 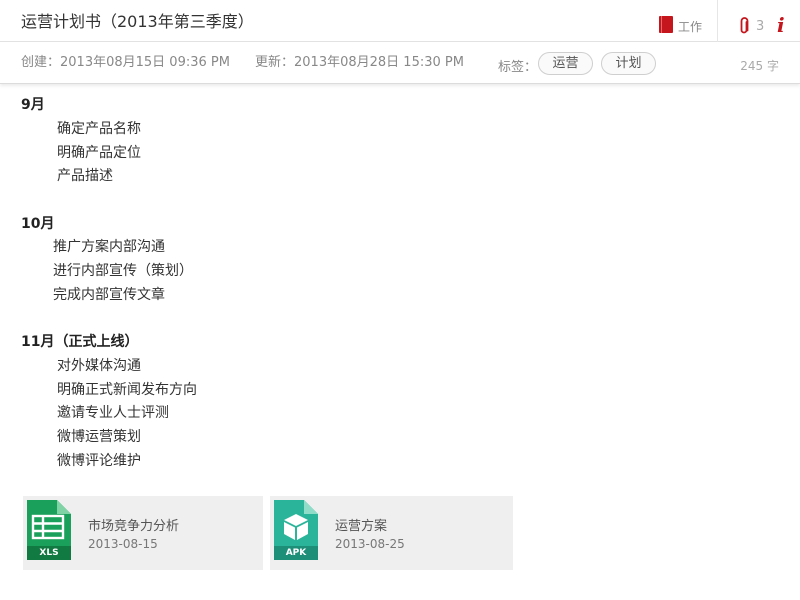 What do you see at coordinates (49, 553) in the screenshot?
I see `file-type-label: XLS` at bounding box center [49, 553].